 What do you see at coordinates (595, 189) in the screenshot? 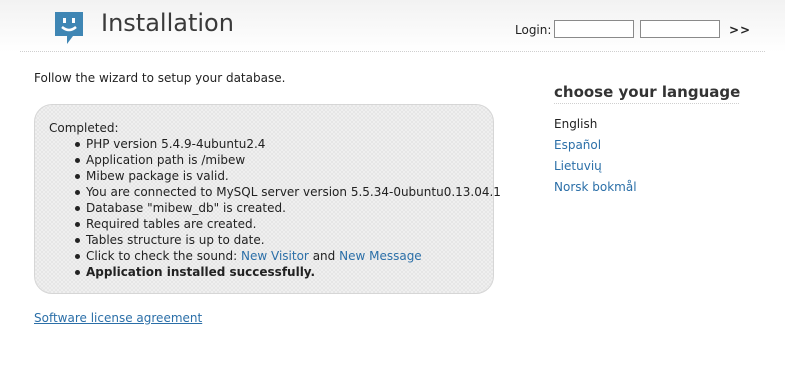
I see `language-item-norsk: Norsk bokmål` at bounding box center [595, 189].